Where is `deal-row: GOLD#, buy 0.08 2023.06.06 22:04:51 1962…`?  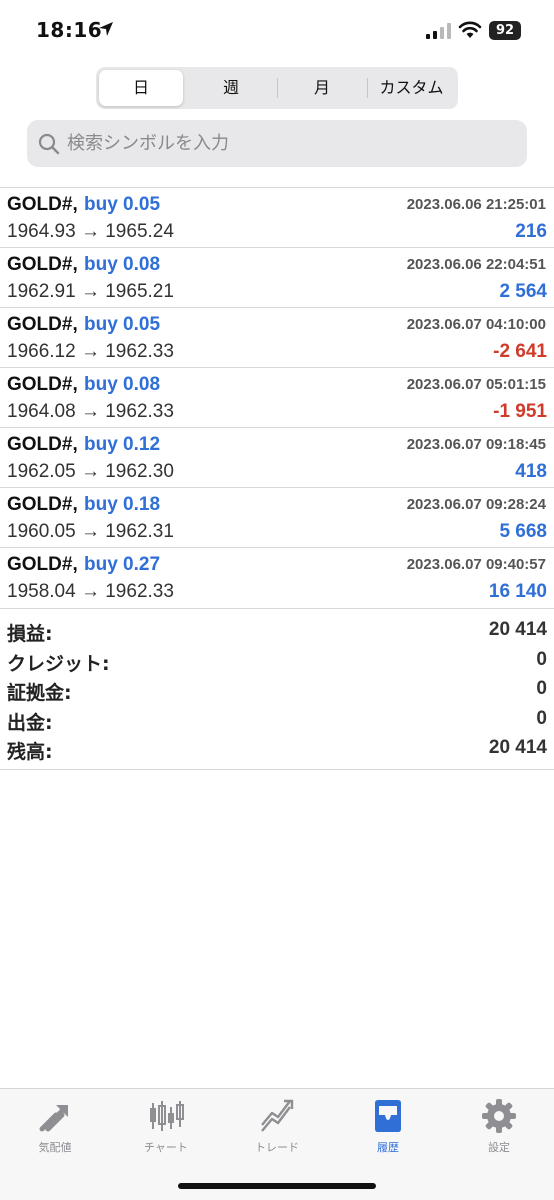
deal-row: GOLD#, buy 0.08 2023.06.06 22:04:51 1962… is located at coordinates (277, 277).